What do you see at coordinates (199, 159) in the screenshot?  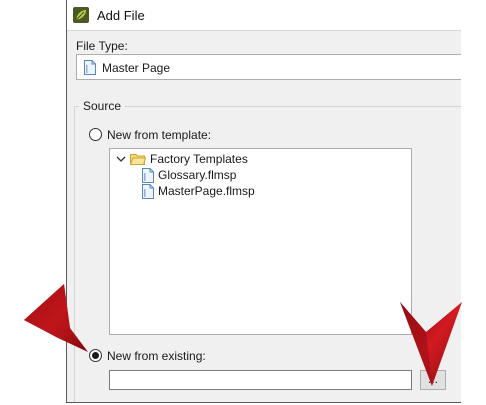 I see `tree-folder-factory-templates: Factory Templates` at bounding box center [199, 159].